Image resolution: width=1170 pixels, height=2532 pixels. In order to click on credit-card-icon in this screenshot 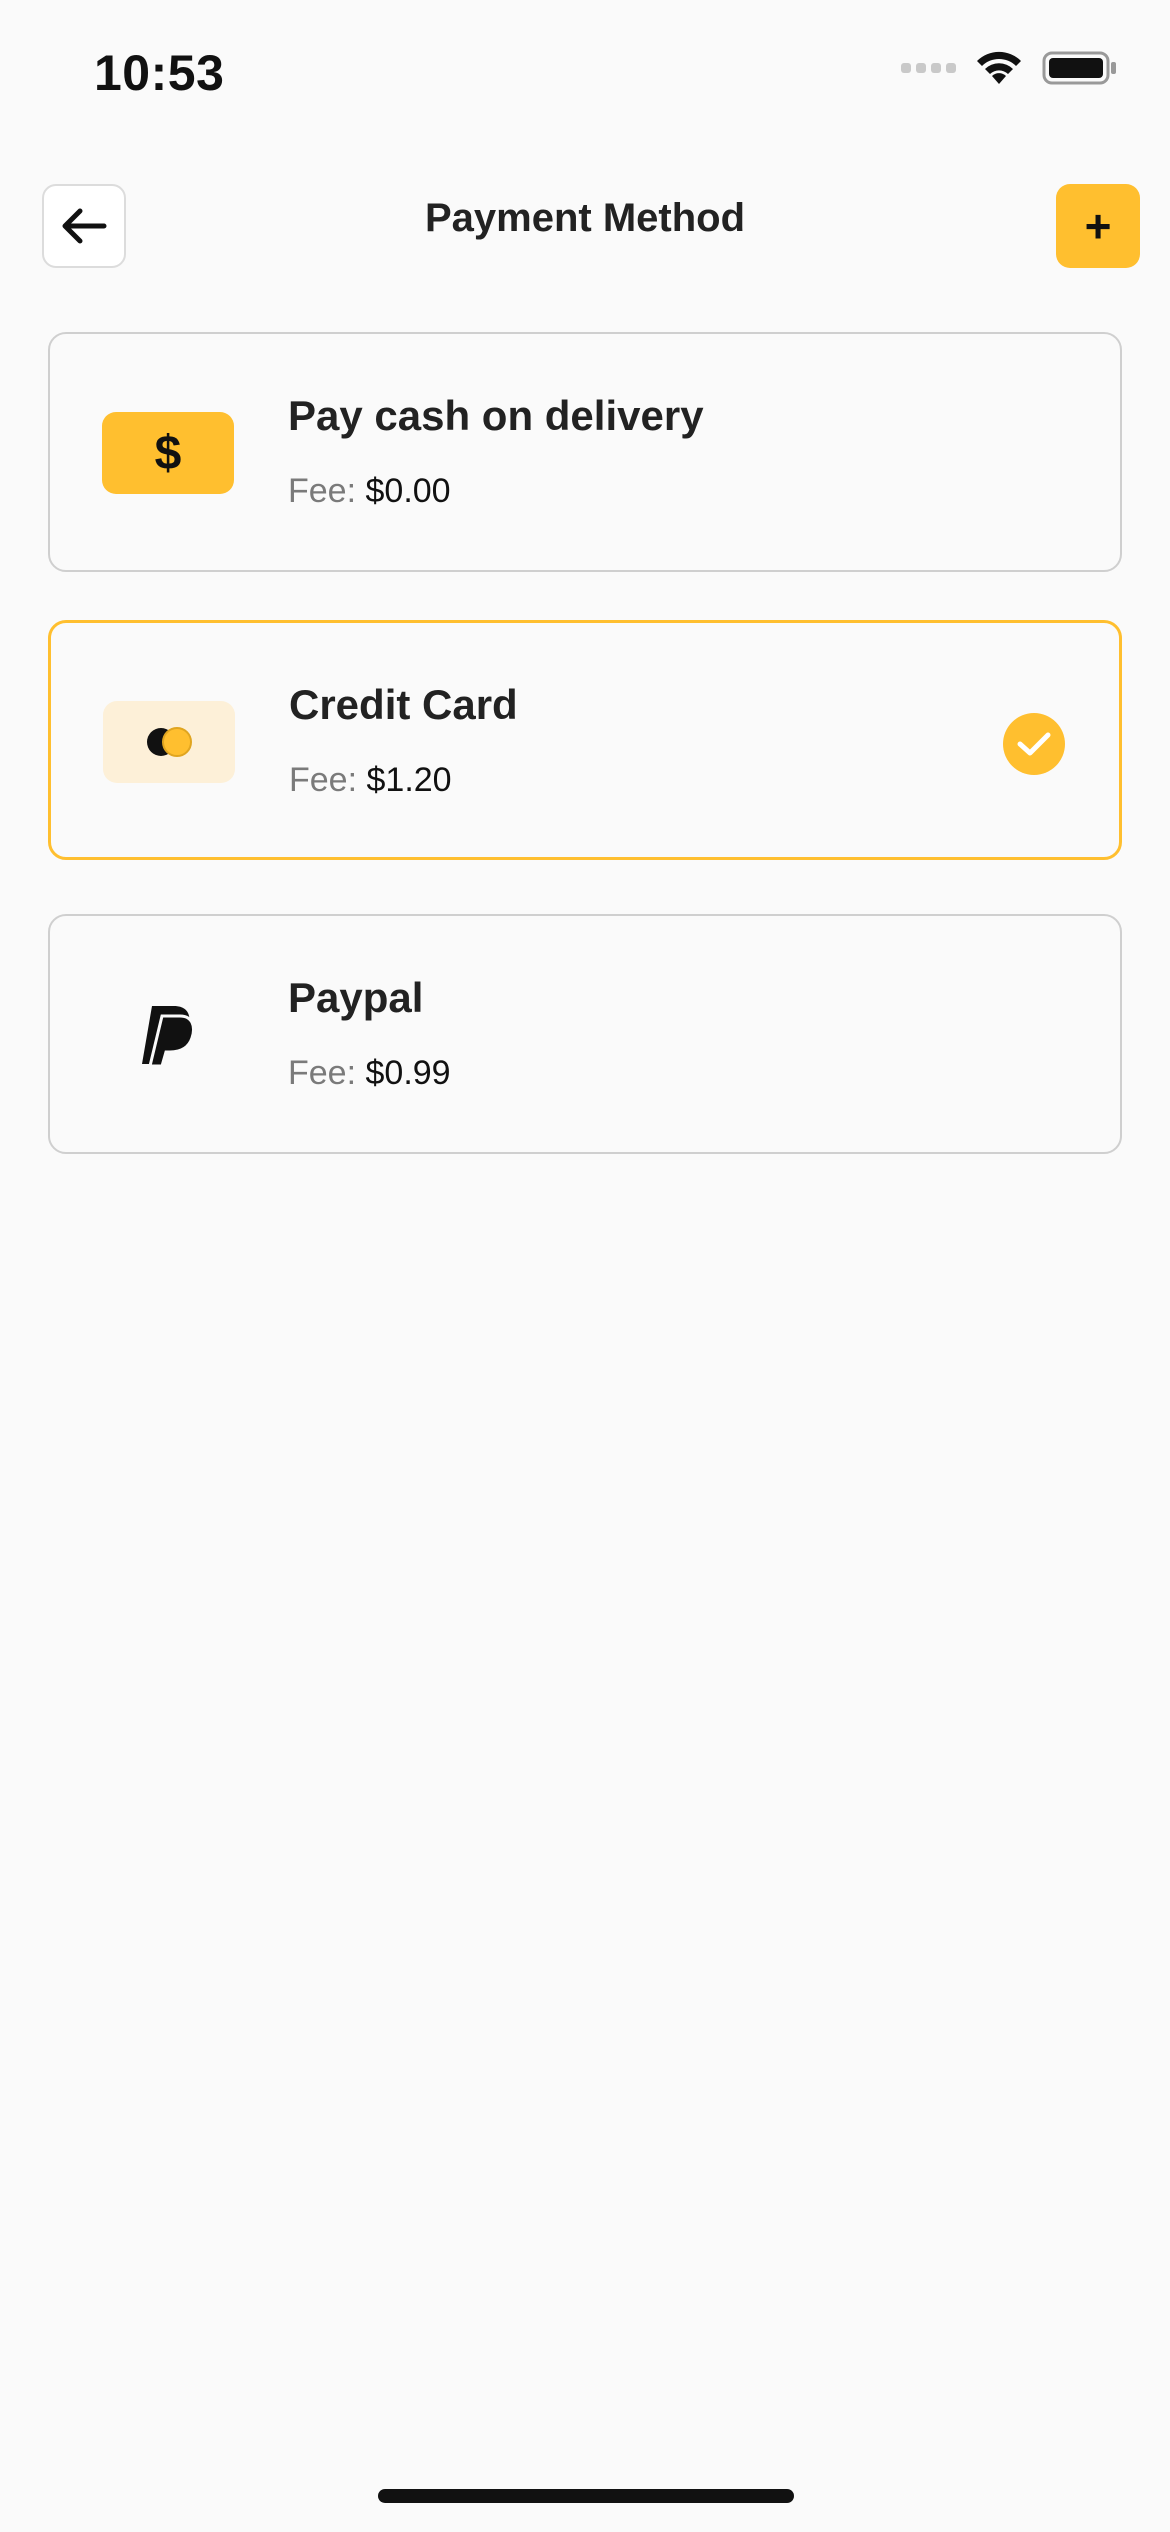, I will do `click(169, 742)`.